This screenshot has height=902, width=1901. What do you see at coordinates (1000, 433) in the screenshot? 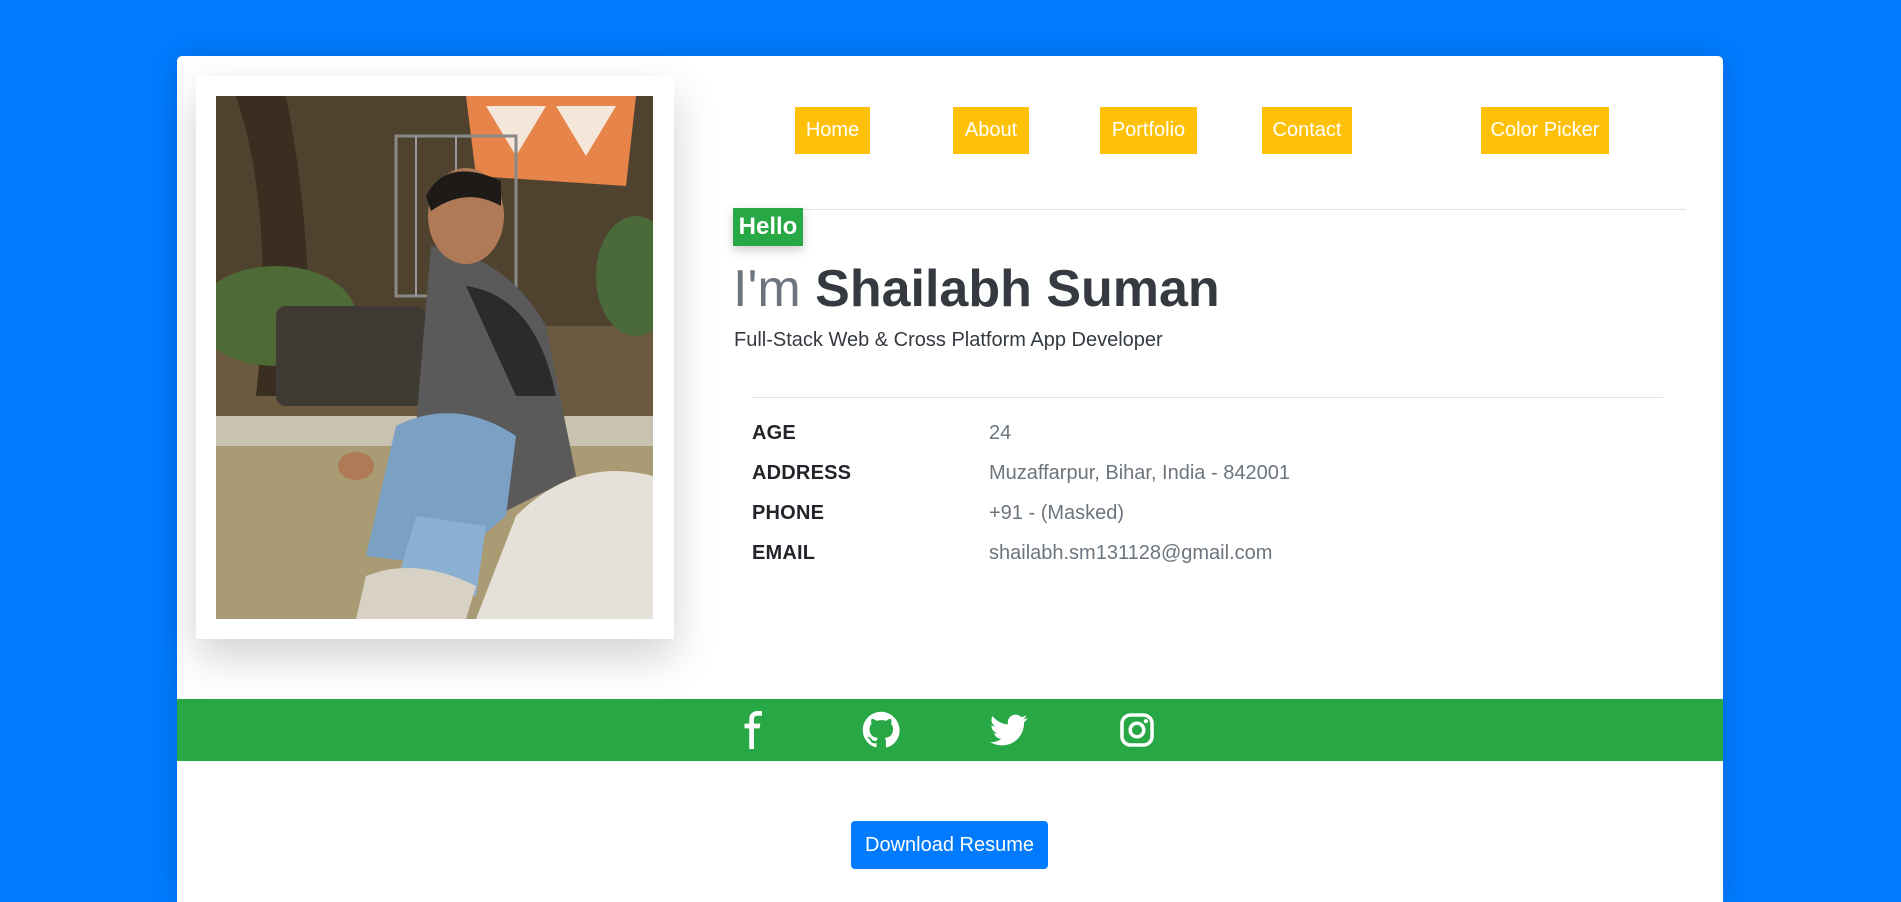
I see `info-value-age: 24` at bounding box center [1000, 433].